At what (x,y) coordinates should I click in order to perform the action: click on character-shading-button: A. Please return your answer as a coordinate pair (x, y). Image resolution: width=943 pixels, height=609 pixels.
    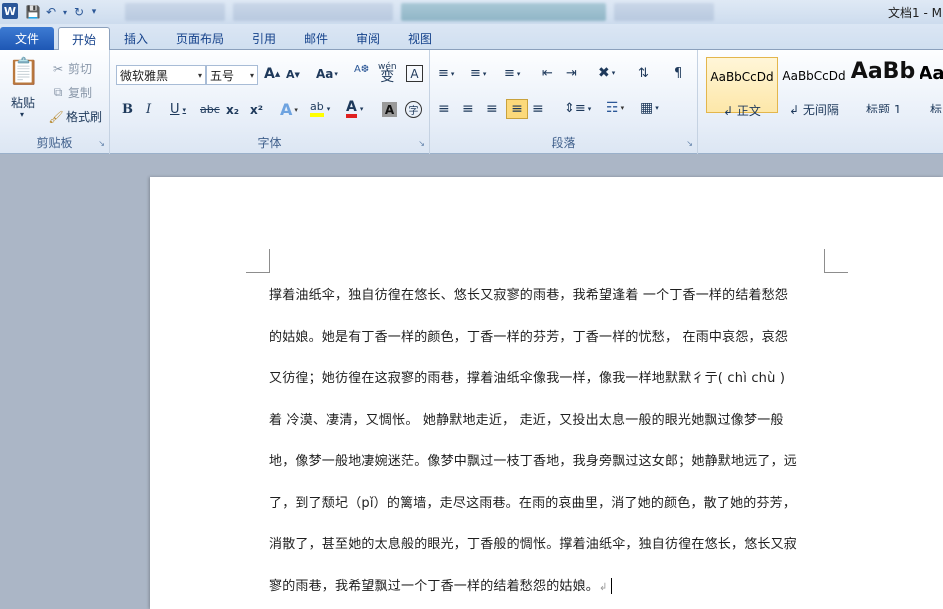
    Looking at the image, I should click on (389, 109).